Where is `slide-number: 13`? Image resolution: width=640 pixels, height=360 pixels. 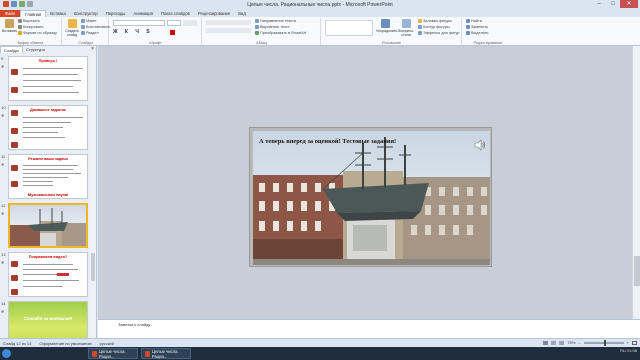 slide-number: 13 is located at coordinates (3, 254).